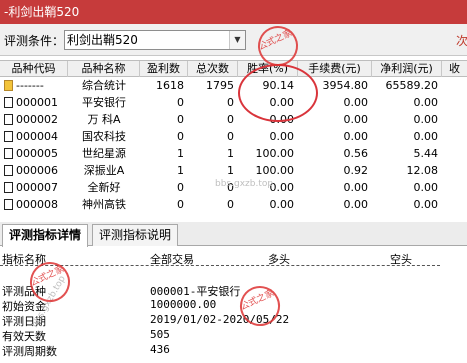 This screenshot has width=467, height=363. I want to click on watermark-text: bbs.gxzb.top, so click(244, 184).